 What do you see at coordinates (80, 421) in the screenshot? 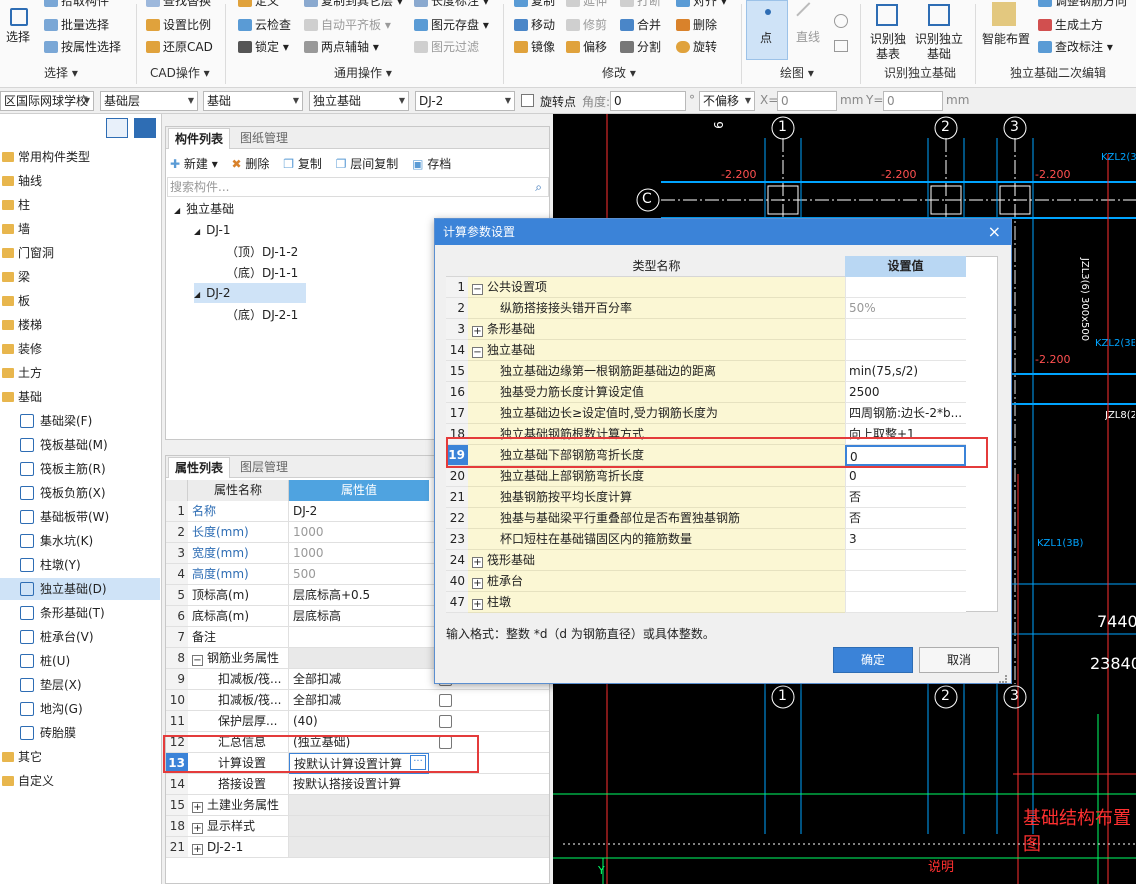
I see `tree-item: 基础梁(F)` at bounding box center [80, 421].